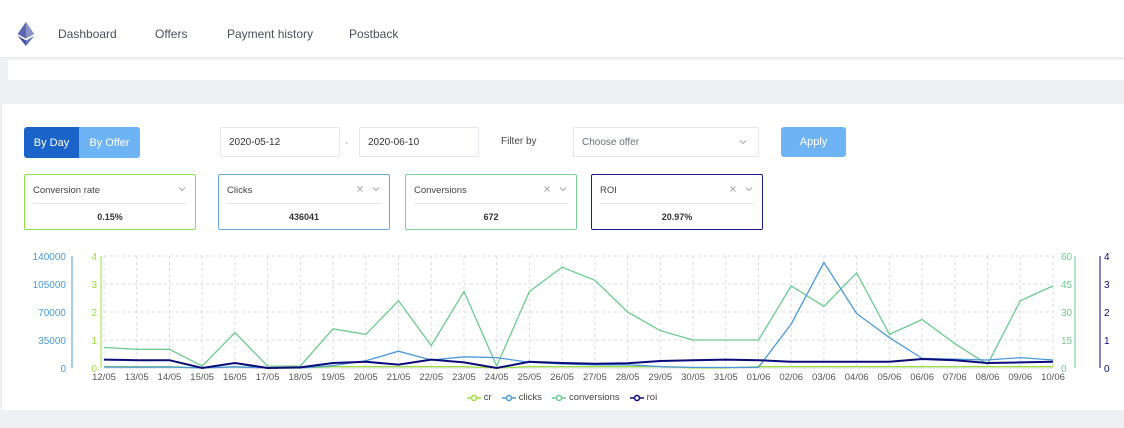 The image size is (1124, 428). Describe the element at coordinates (562, 377) in the screenshot. I see `x-tick-label: 26/05` at that location.